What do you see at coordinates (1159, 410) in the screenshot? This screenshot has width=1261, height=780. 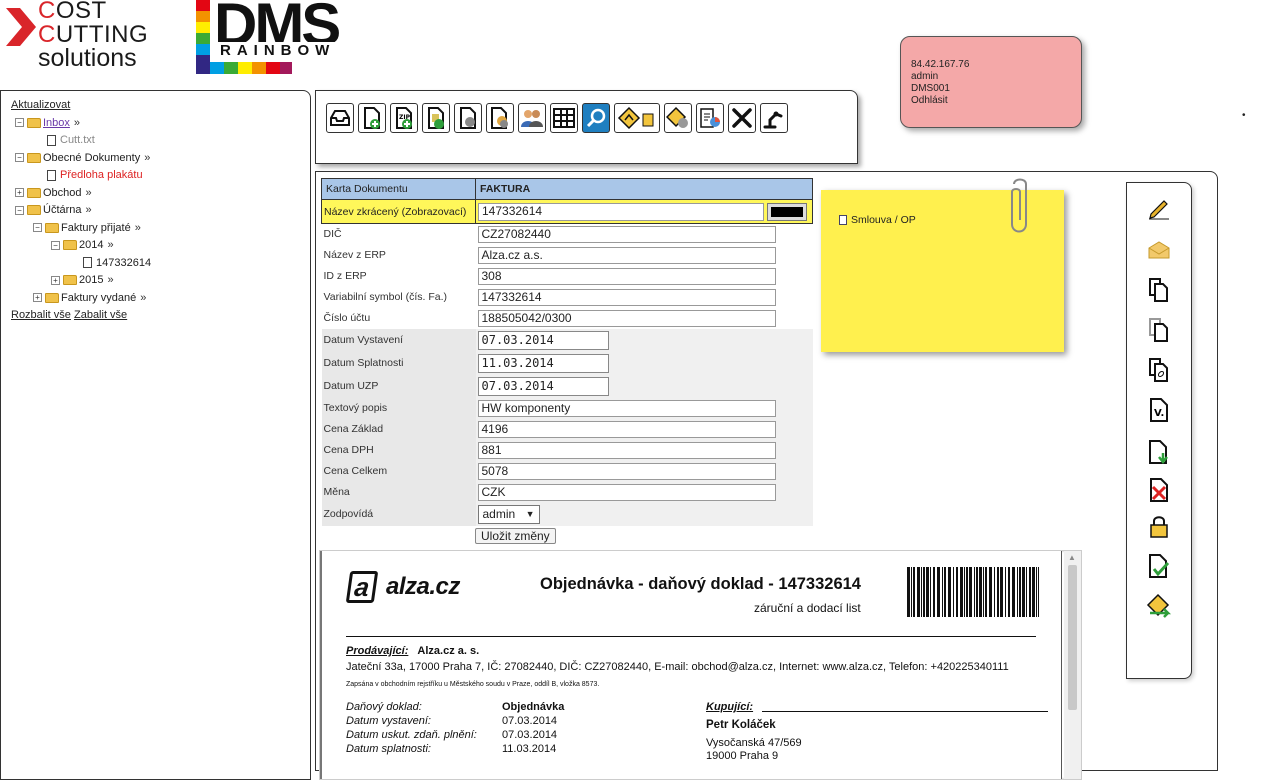 I see `version-icon: V.` at bounding box center [1159, 410].